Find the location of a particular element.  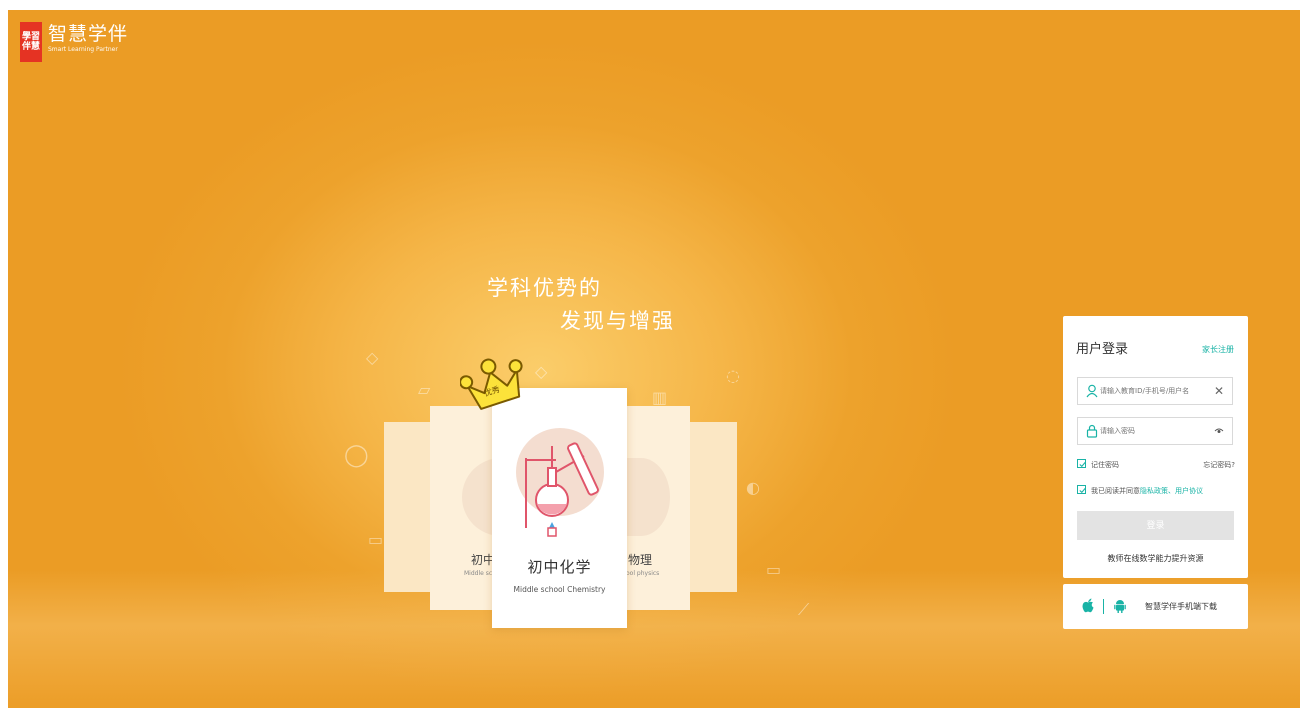

note-doodle-icon: ▭ is located at coordinates (376, 539).